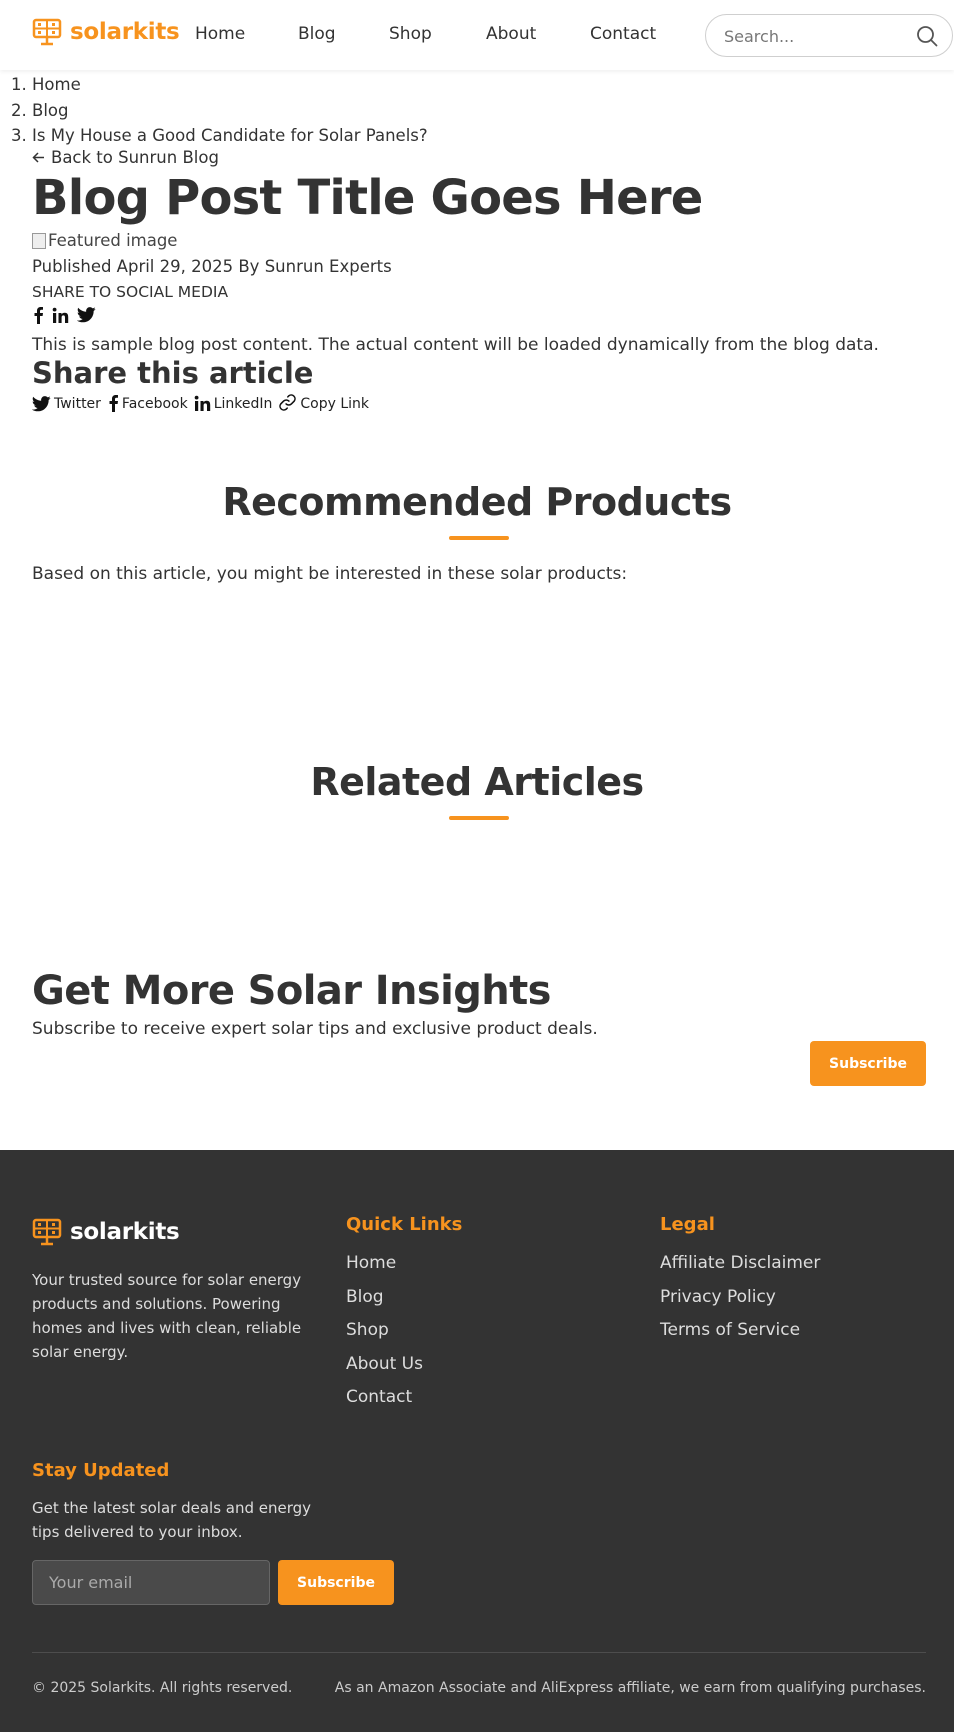  Describe the element at coordinates (384, 1304) in the screenshot. I see `footer-link-blog: Blog` at that location.